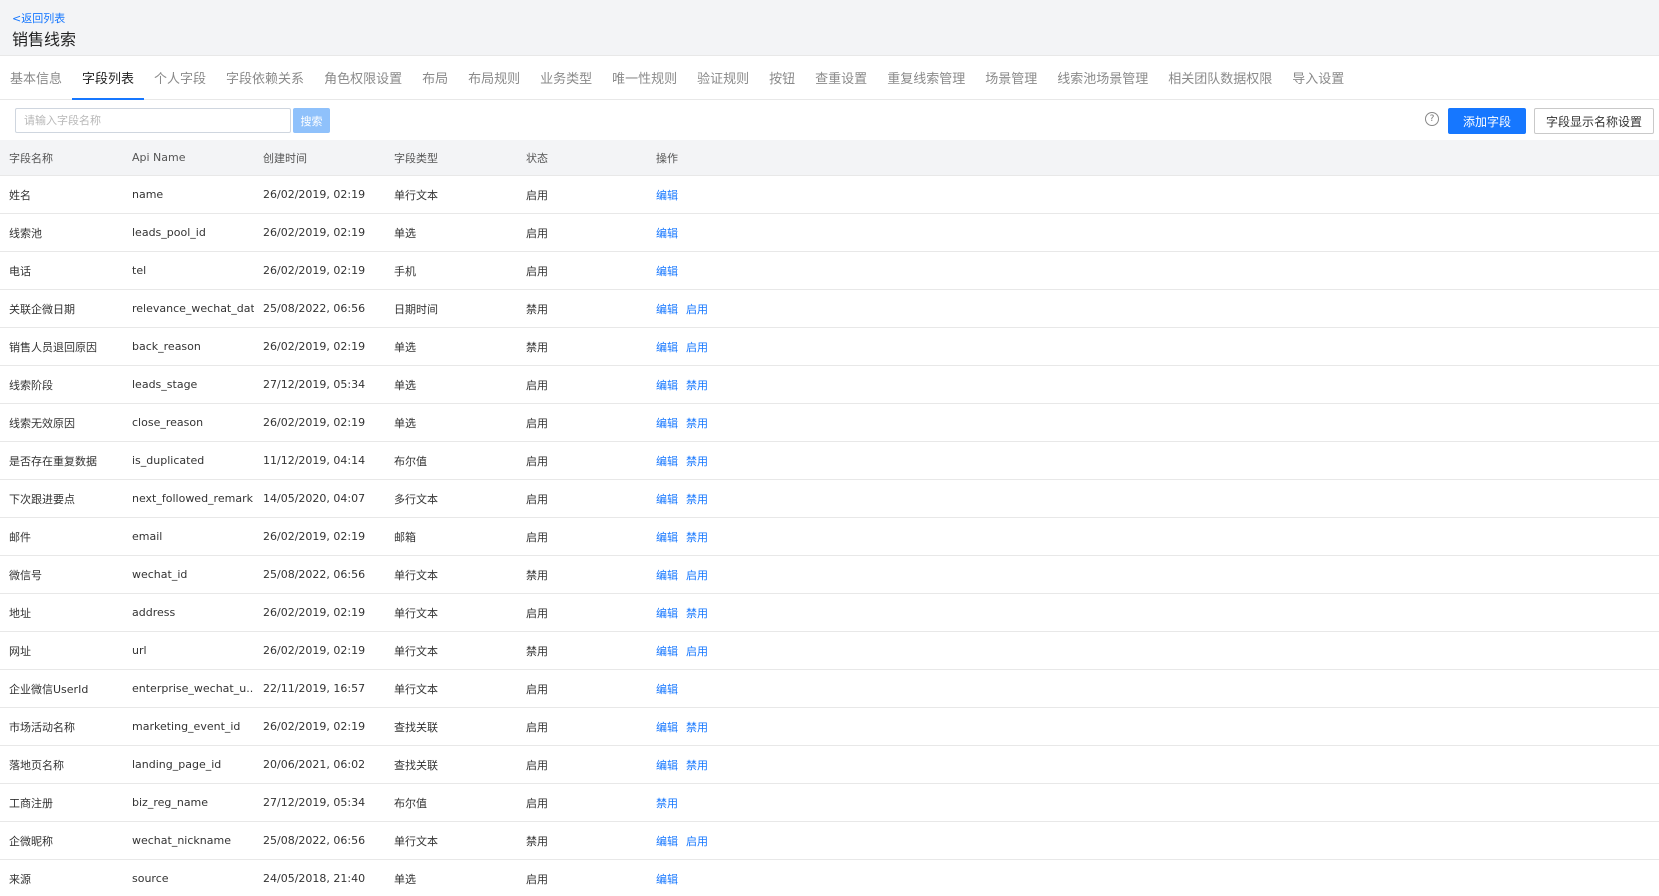  Describe the element at coordinates (186, 726) in the screenshot. I see `api-name-cell: marketing_event_id` at that location.